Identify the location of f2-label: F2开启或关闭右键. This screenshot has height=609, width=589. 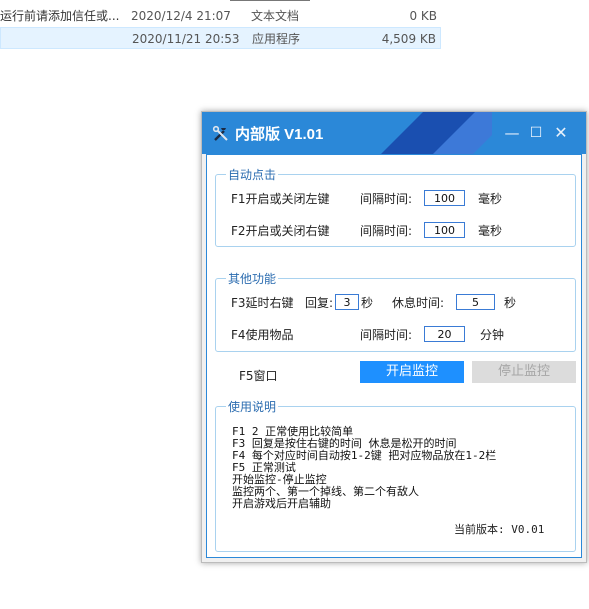
(280, 231).